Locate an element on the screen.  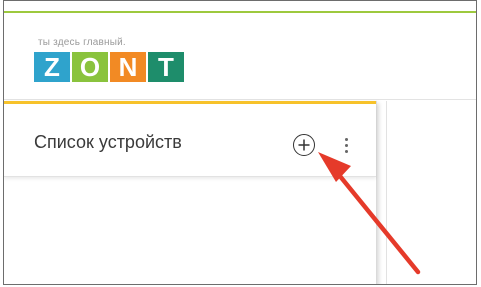
content-area is located at coordinates (431, 192).